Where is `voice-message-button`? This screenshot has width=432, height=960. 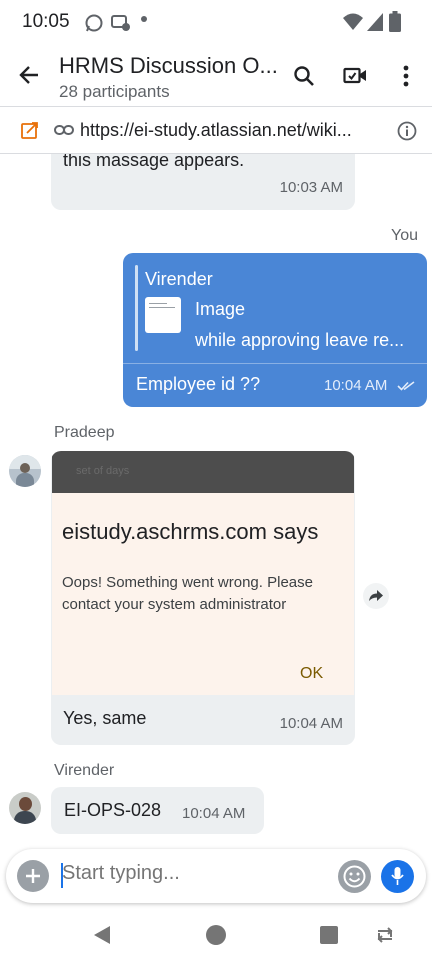
voice-message-button is located at coordinates (397, 876).